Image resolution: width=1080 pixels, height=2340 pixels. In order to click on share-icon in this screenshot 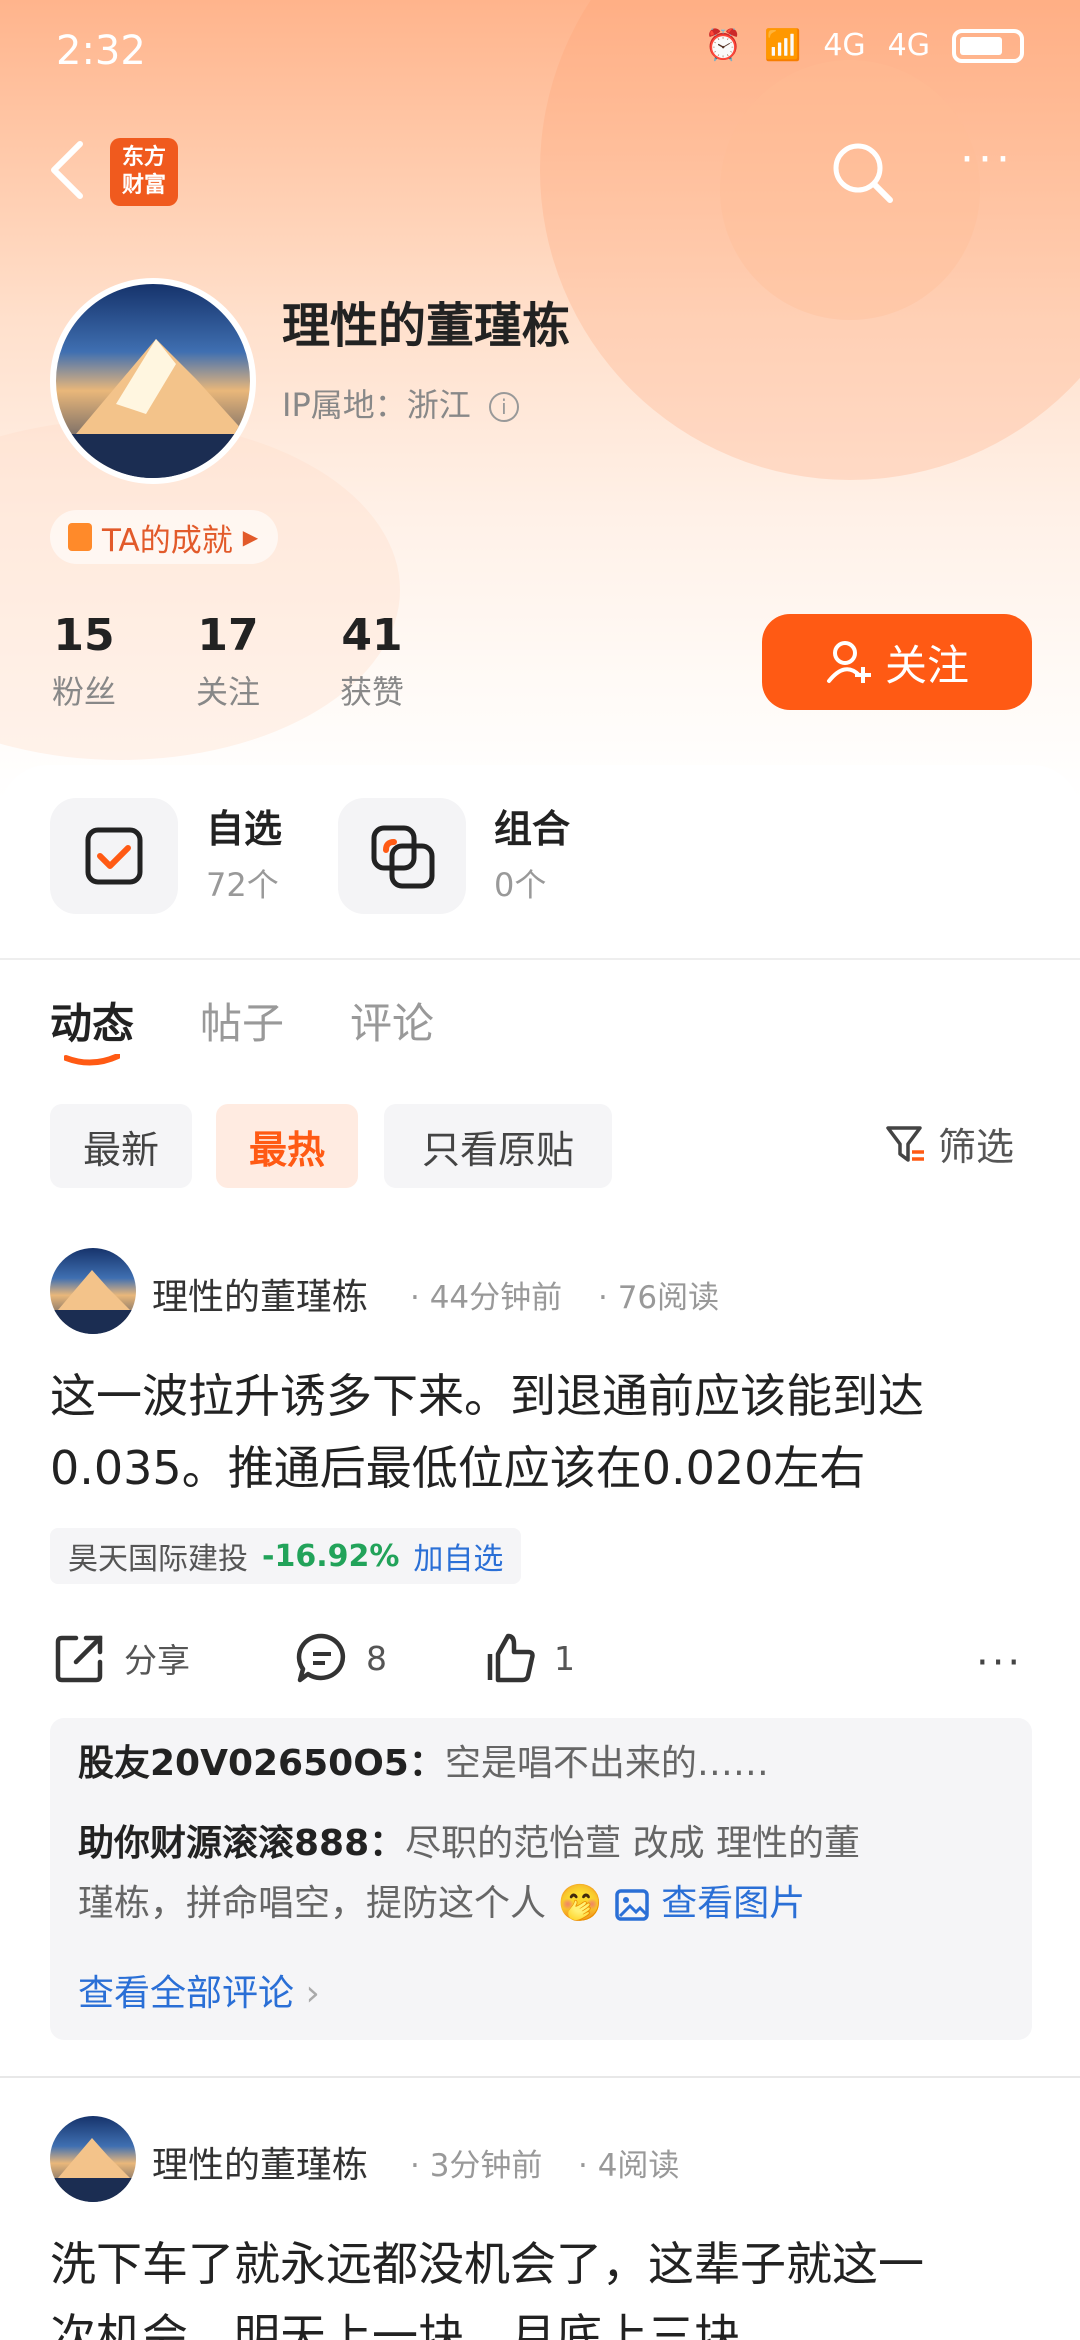, I will do `click(79, 1659)`.